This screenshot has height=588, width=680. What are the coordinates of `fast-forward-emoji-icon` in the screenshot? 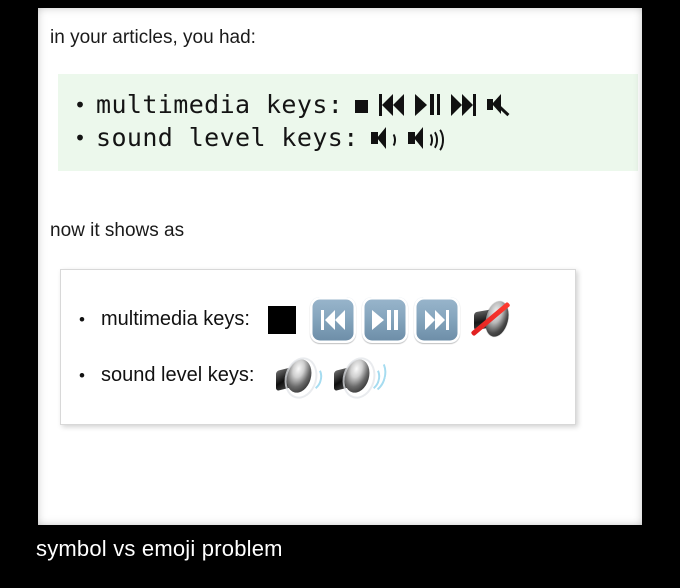 It's located at (436, 319).